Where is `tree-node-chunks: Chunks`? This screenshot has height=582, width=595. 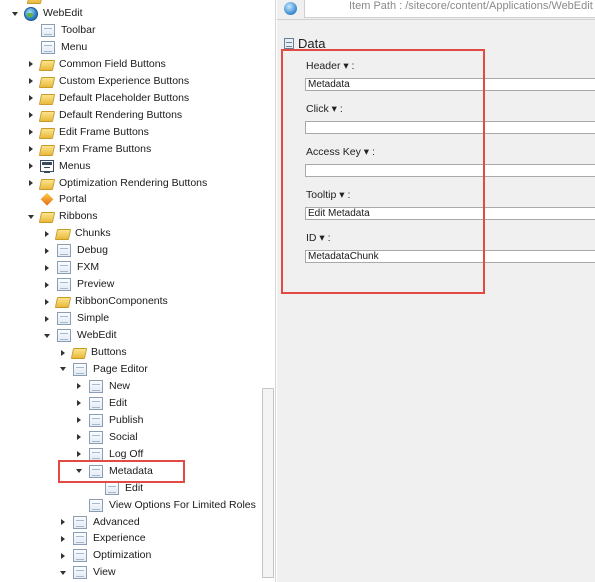
tree-node-chunks: Chunks is located at coordinates (76, 233).